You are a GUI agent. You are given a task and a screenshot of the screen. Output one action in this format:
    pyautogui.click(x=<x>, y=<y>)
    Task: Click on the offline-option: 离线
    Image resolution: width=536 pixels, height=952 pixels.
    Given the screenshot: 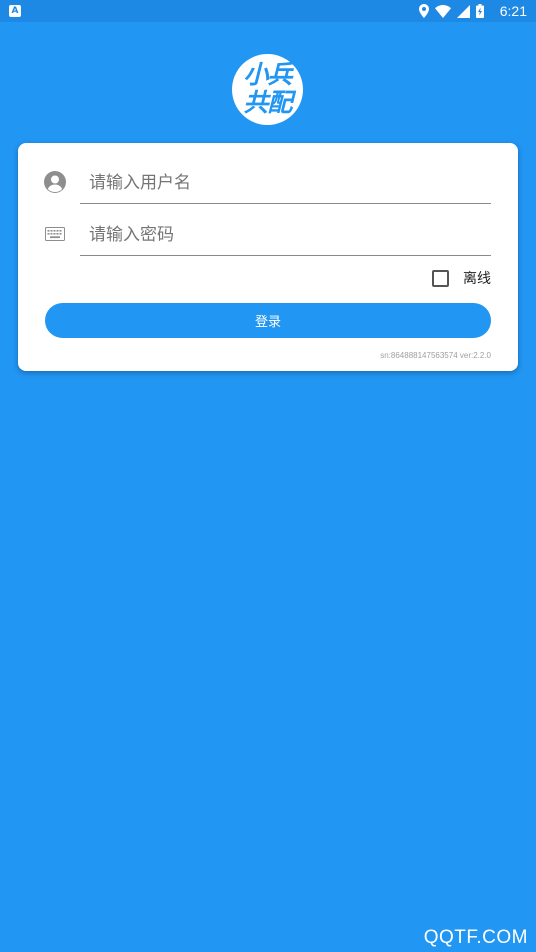 What is the action you would take?
    pyautogui.click(x=461, y=278)
    